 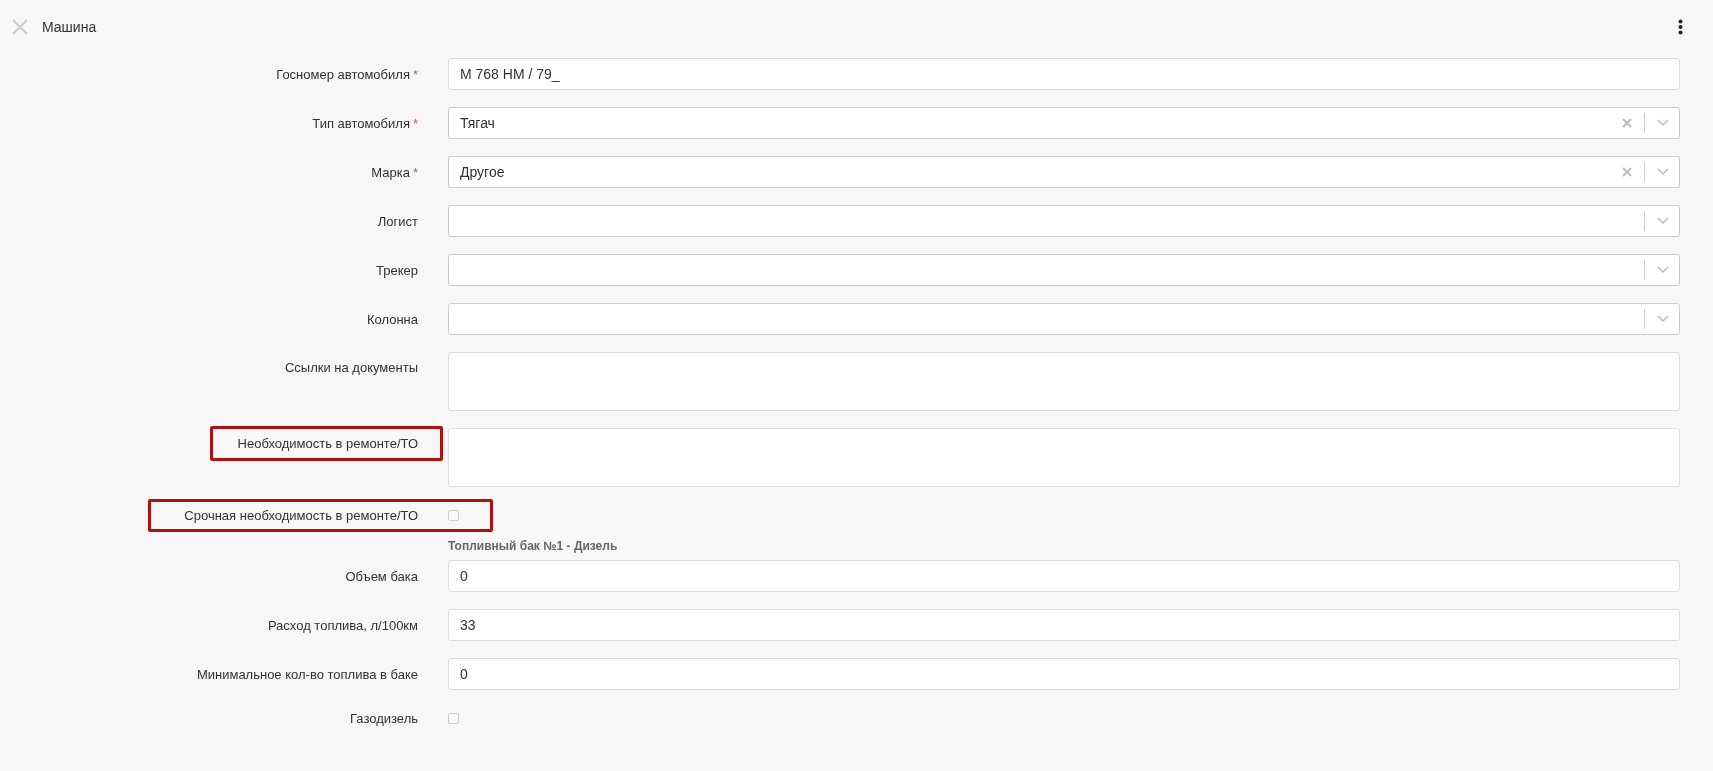 What do you see at coordinates (351, 367) in the screenshot?
I see `field-label: Ссылки на документы` at bounding box center [351, 367].